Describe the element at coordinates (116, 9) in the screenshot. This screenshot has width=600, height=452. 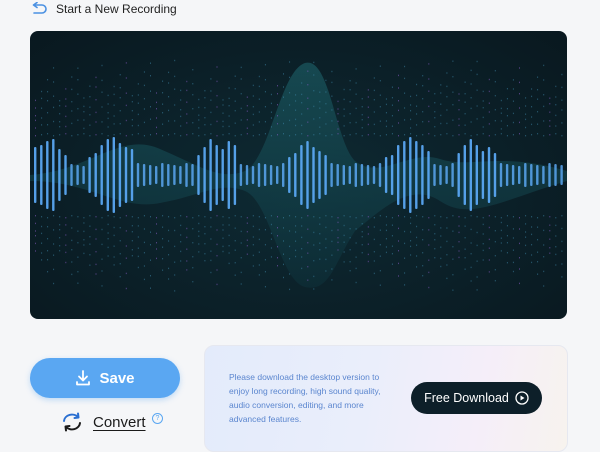
I see `start-new-recording-label: Start a New Recording` at that location.